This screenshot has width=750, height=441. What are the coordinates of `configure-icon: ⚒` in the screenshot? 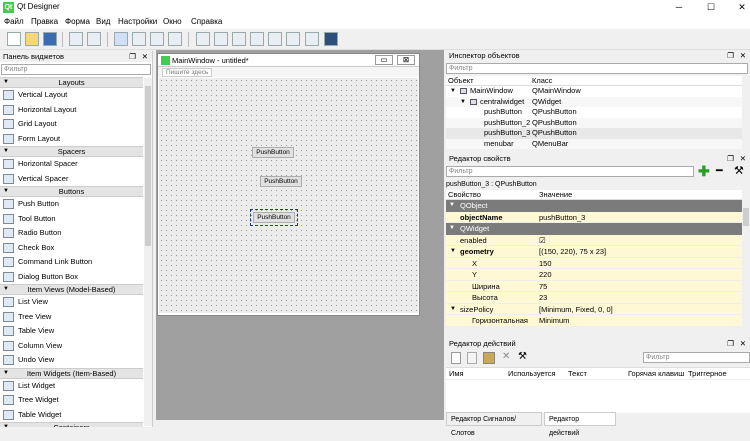 It's located at (739, 170).